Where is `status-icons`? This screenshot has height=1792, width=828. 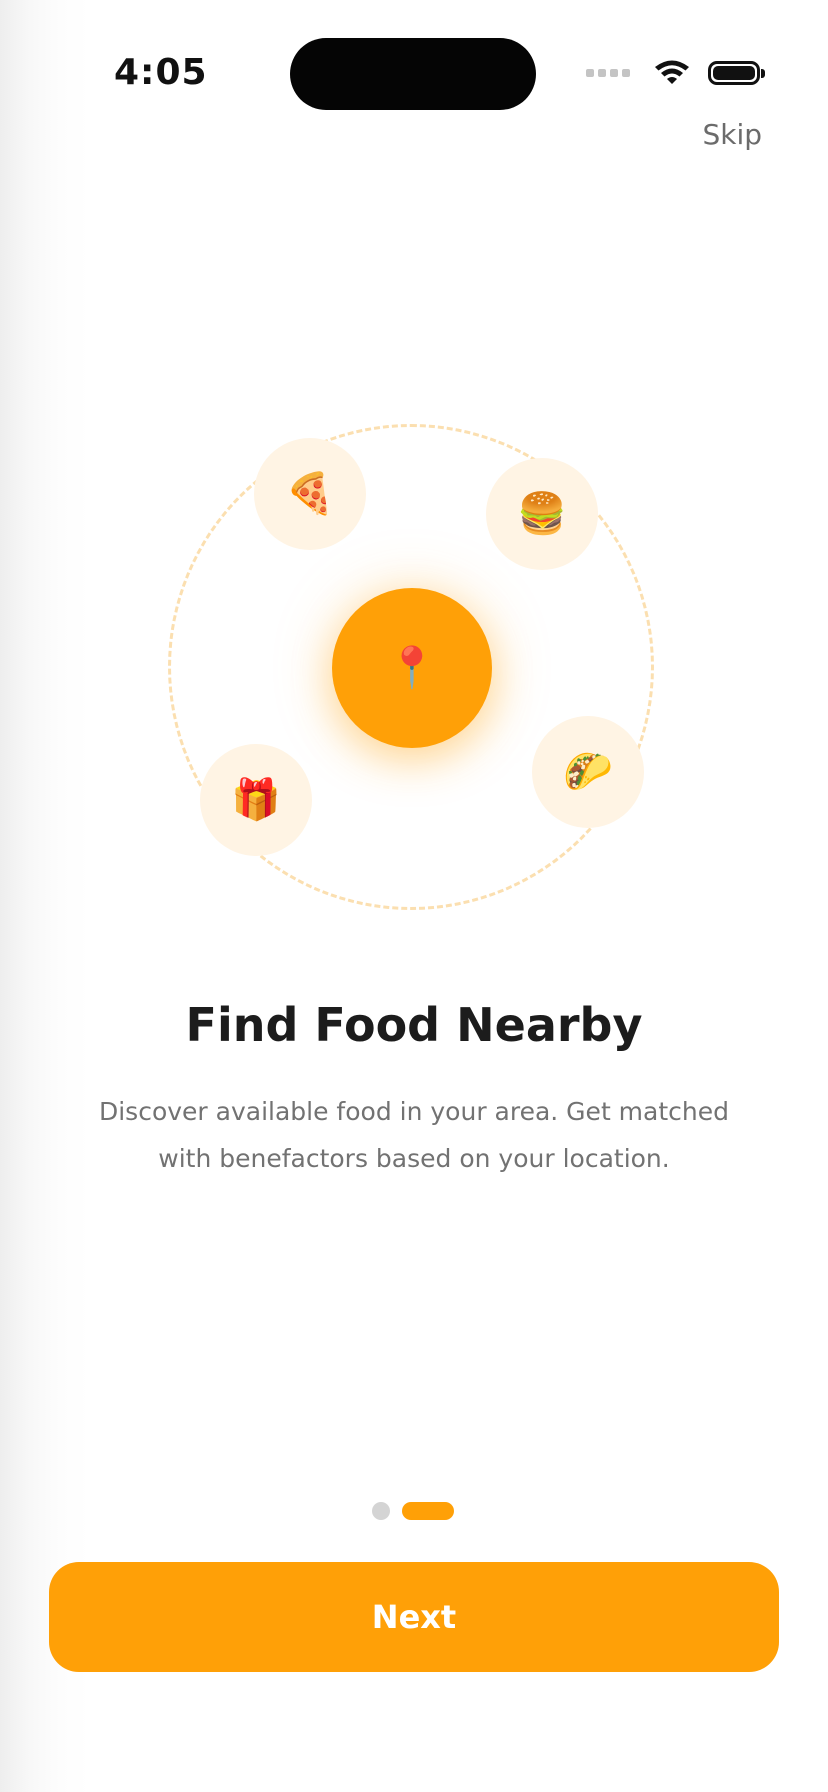 status-icons is located at coordinates (675, 73).